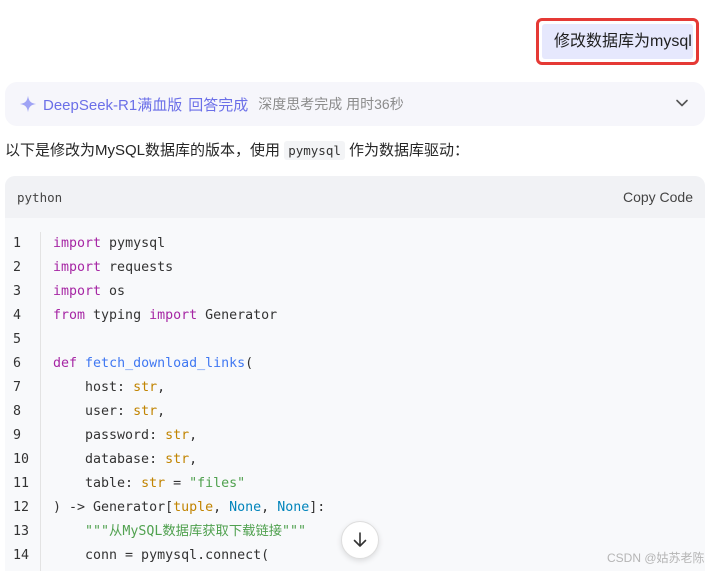  I want to click on code-text: ) -> Generator[tuple, None, None]:, so click(180, 508).